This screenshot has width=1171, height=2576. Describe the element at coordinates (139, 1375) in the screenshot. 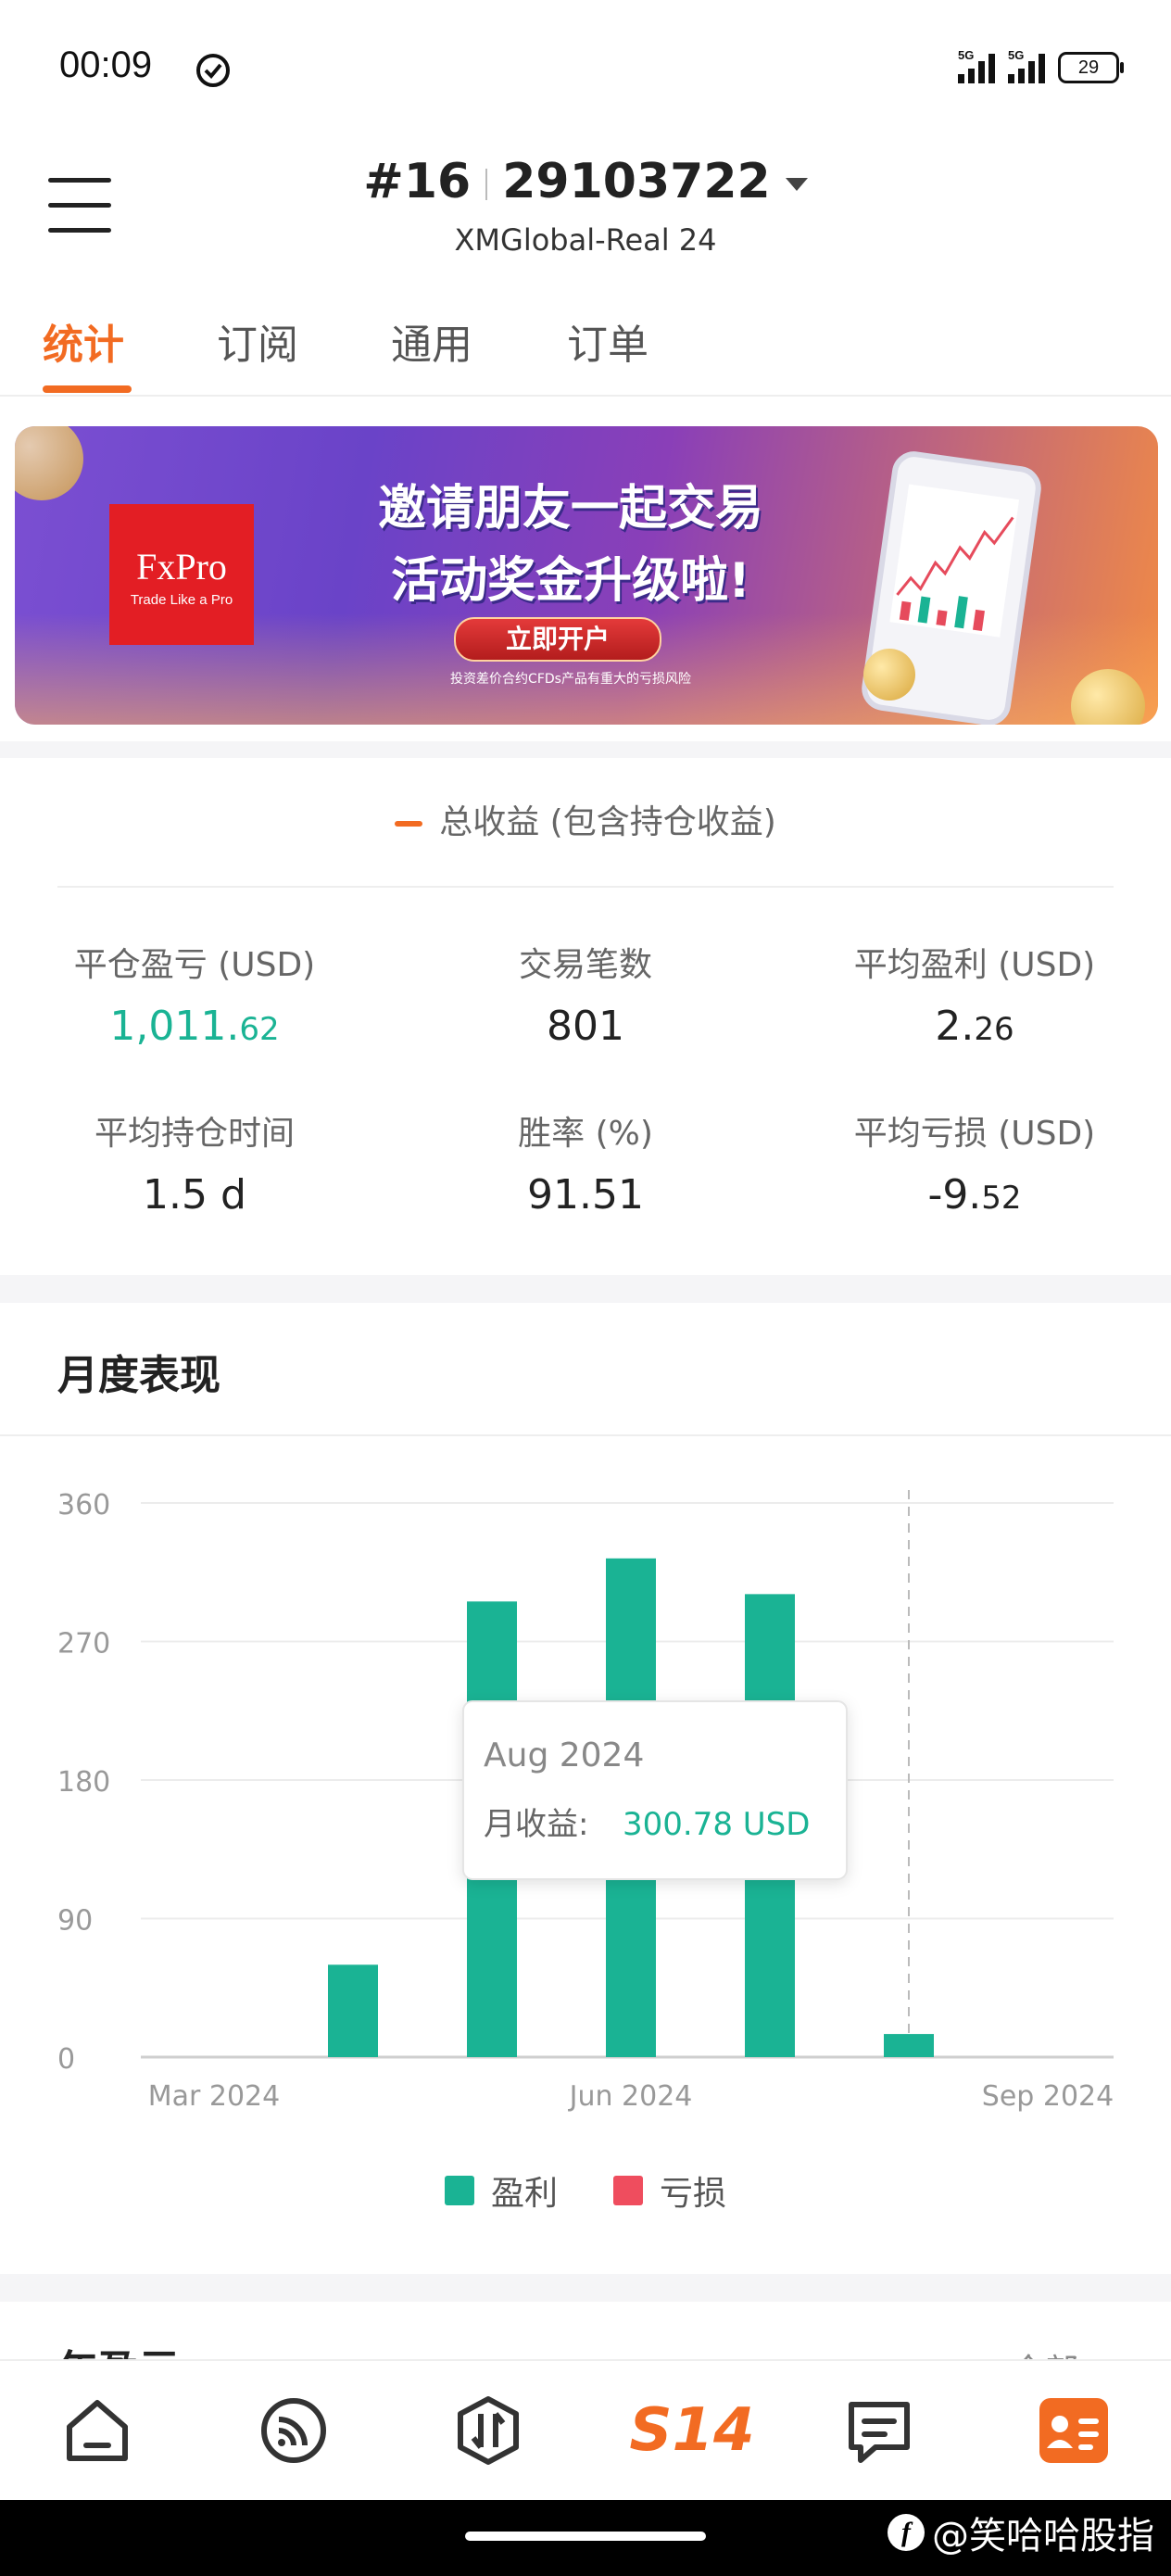

I see `monthly-title: 月度表现` at that location.